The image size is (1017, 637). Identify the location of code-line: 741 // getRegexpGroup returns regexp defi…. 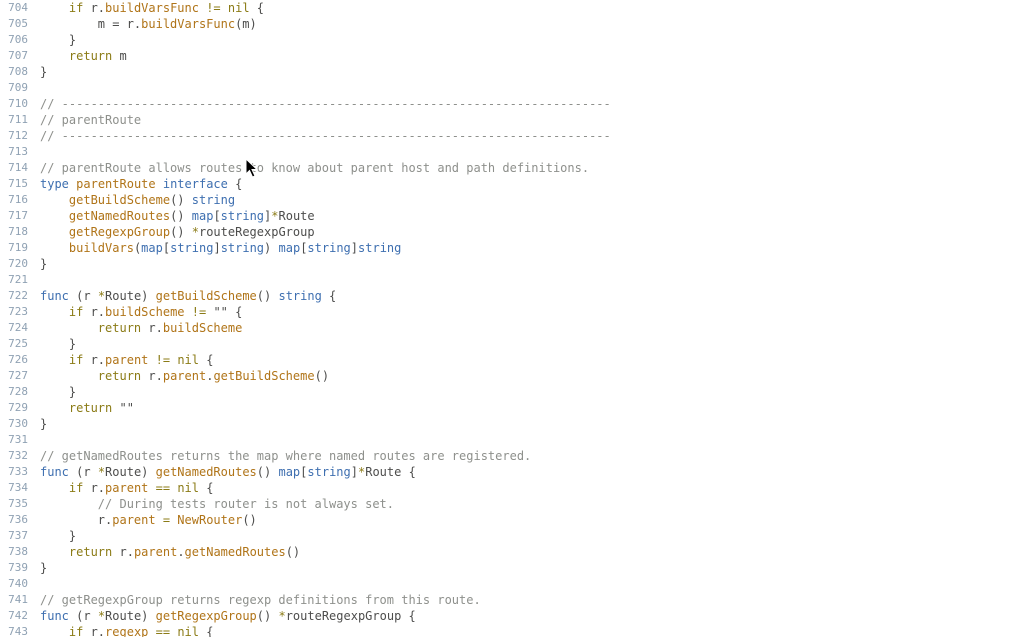
(508, 600).